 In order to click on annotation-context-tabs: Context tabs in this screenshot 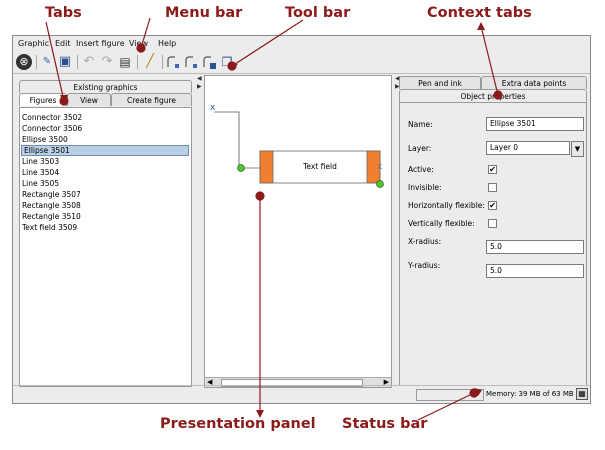, I will do `click(479, 13)`.